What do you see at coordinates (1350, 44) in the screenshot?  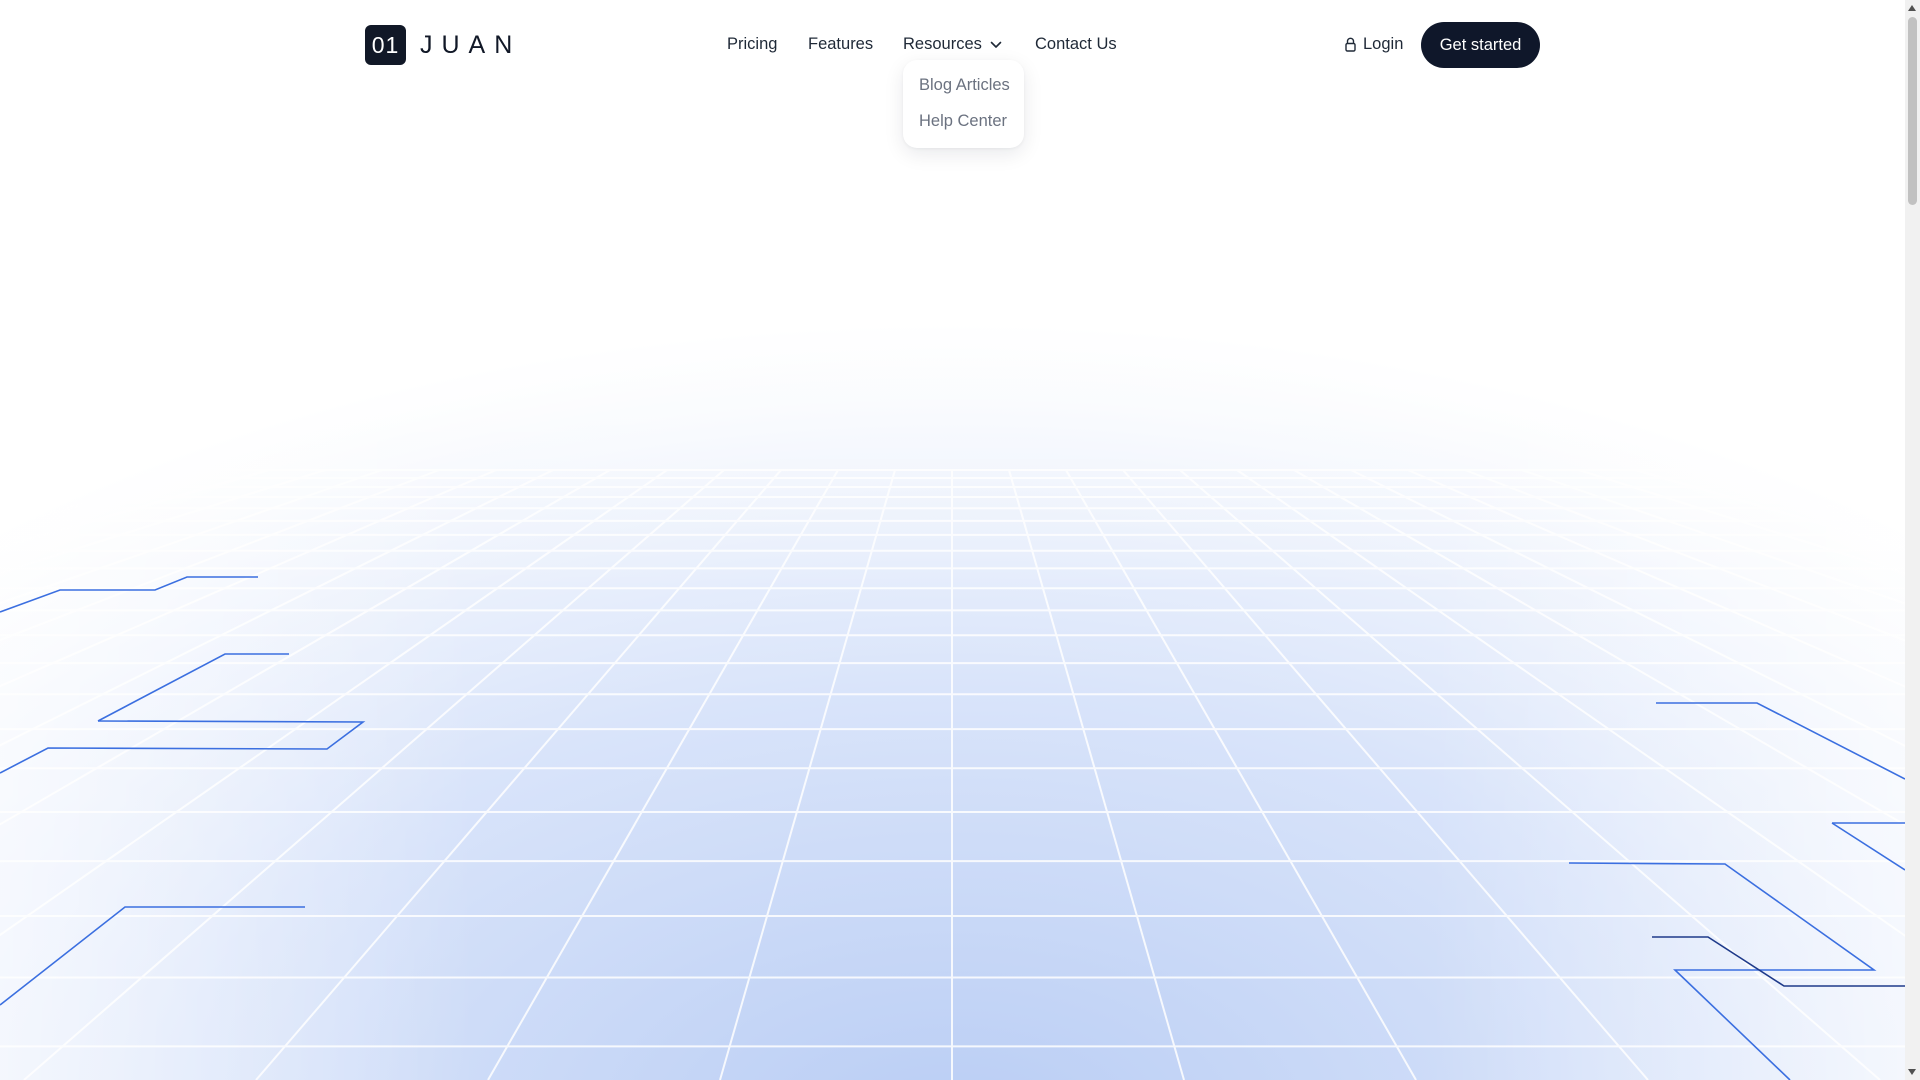 I see `lock-icon` at bounding box center [1350, 44].